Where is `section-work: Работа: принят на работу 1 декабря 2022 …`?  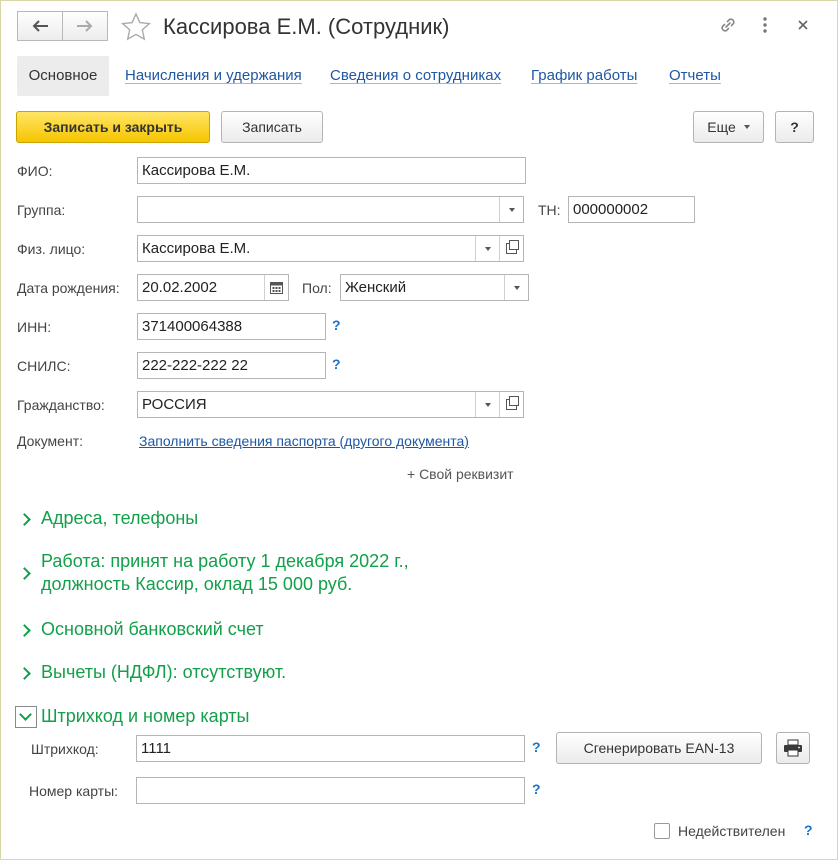 section-work: Работа: принят на работу 1 декабря 2022 … is located at coordinates (213, 573).